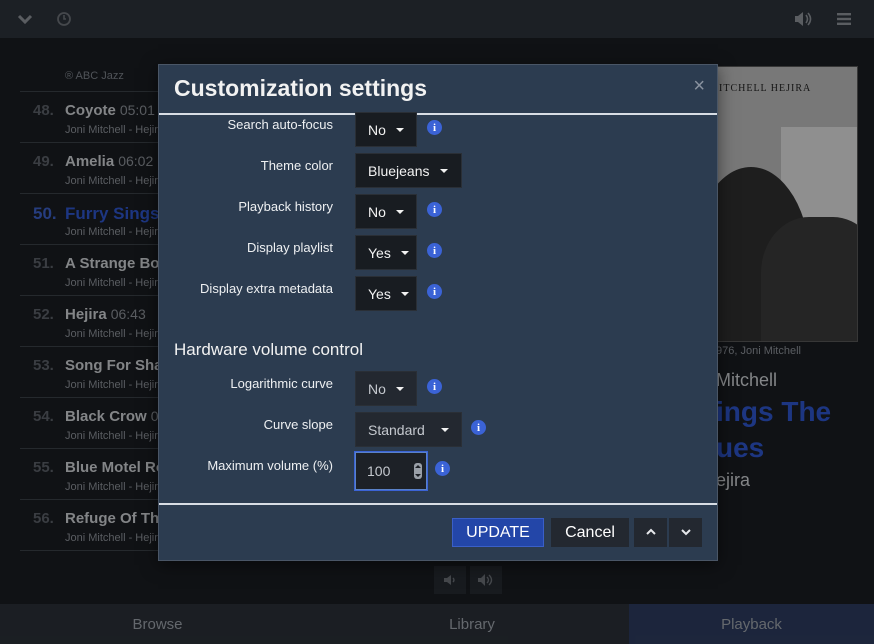 Image resolution: width=874 pixels, height=644 pixels. Describe the element at coordinates (498, 532) in the screenshot. I see `update-button: UPDATE` at that location.